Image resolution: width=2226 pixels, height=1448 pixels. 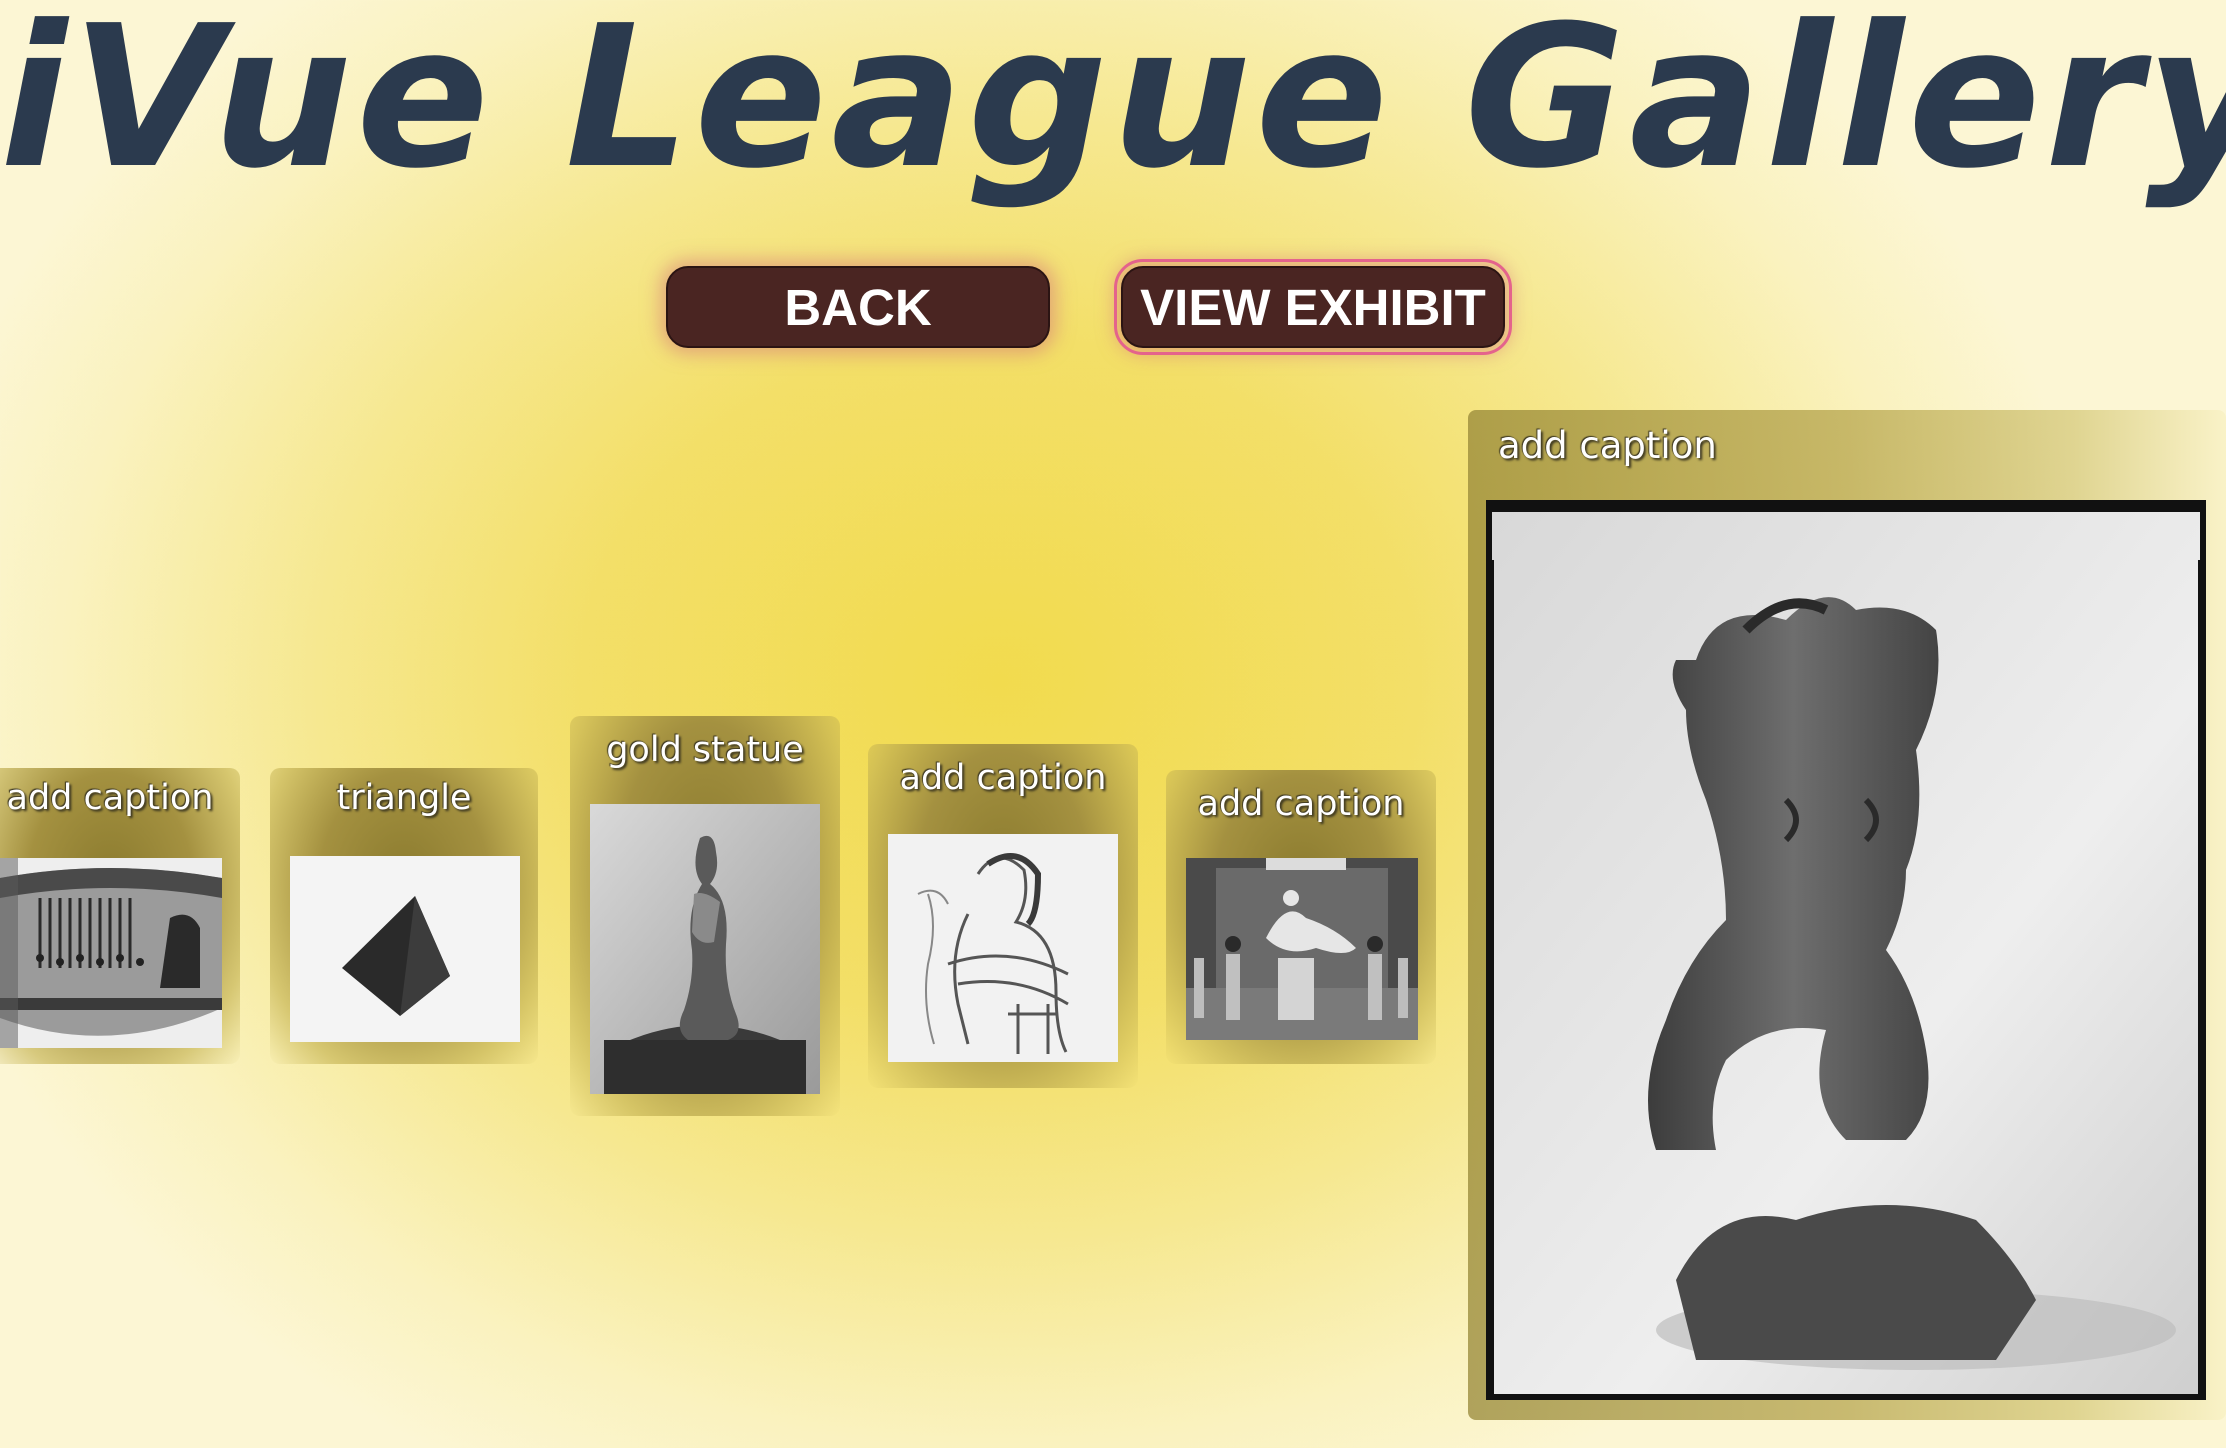 I want to click on gallery-room-image, so click(x=1302, y=949).